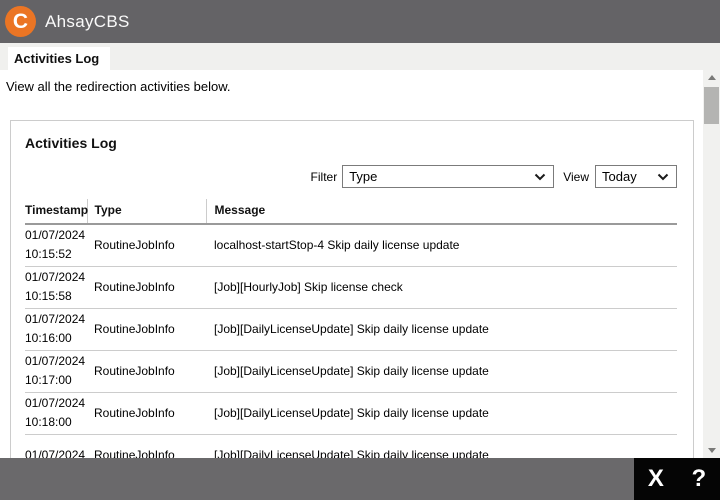 This screenshot has height=500, width=720. I want to click on footer-filler, so click(317, 479).